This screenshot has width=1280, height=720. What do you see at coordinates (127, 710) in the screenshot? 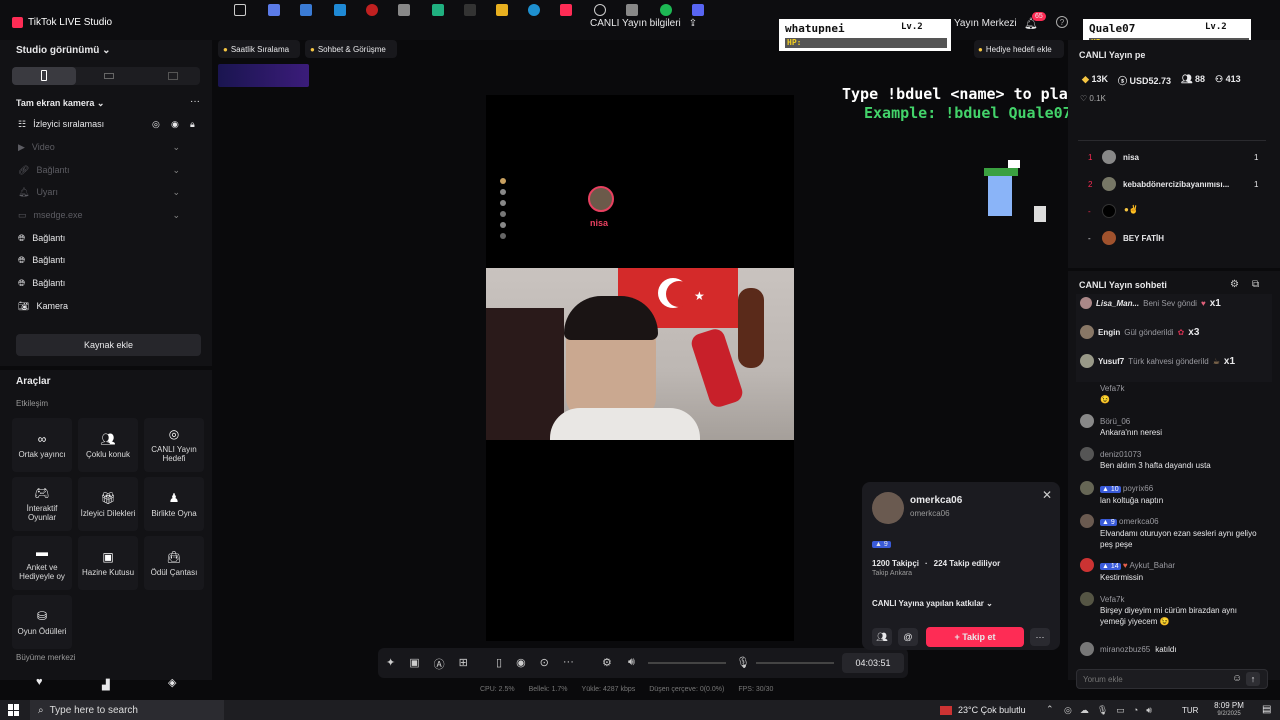
I see `taskbar-search: ⌕ Type here to search` at bounding box center [127, 710].